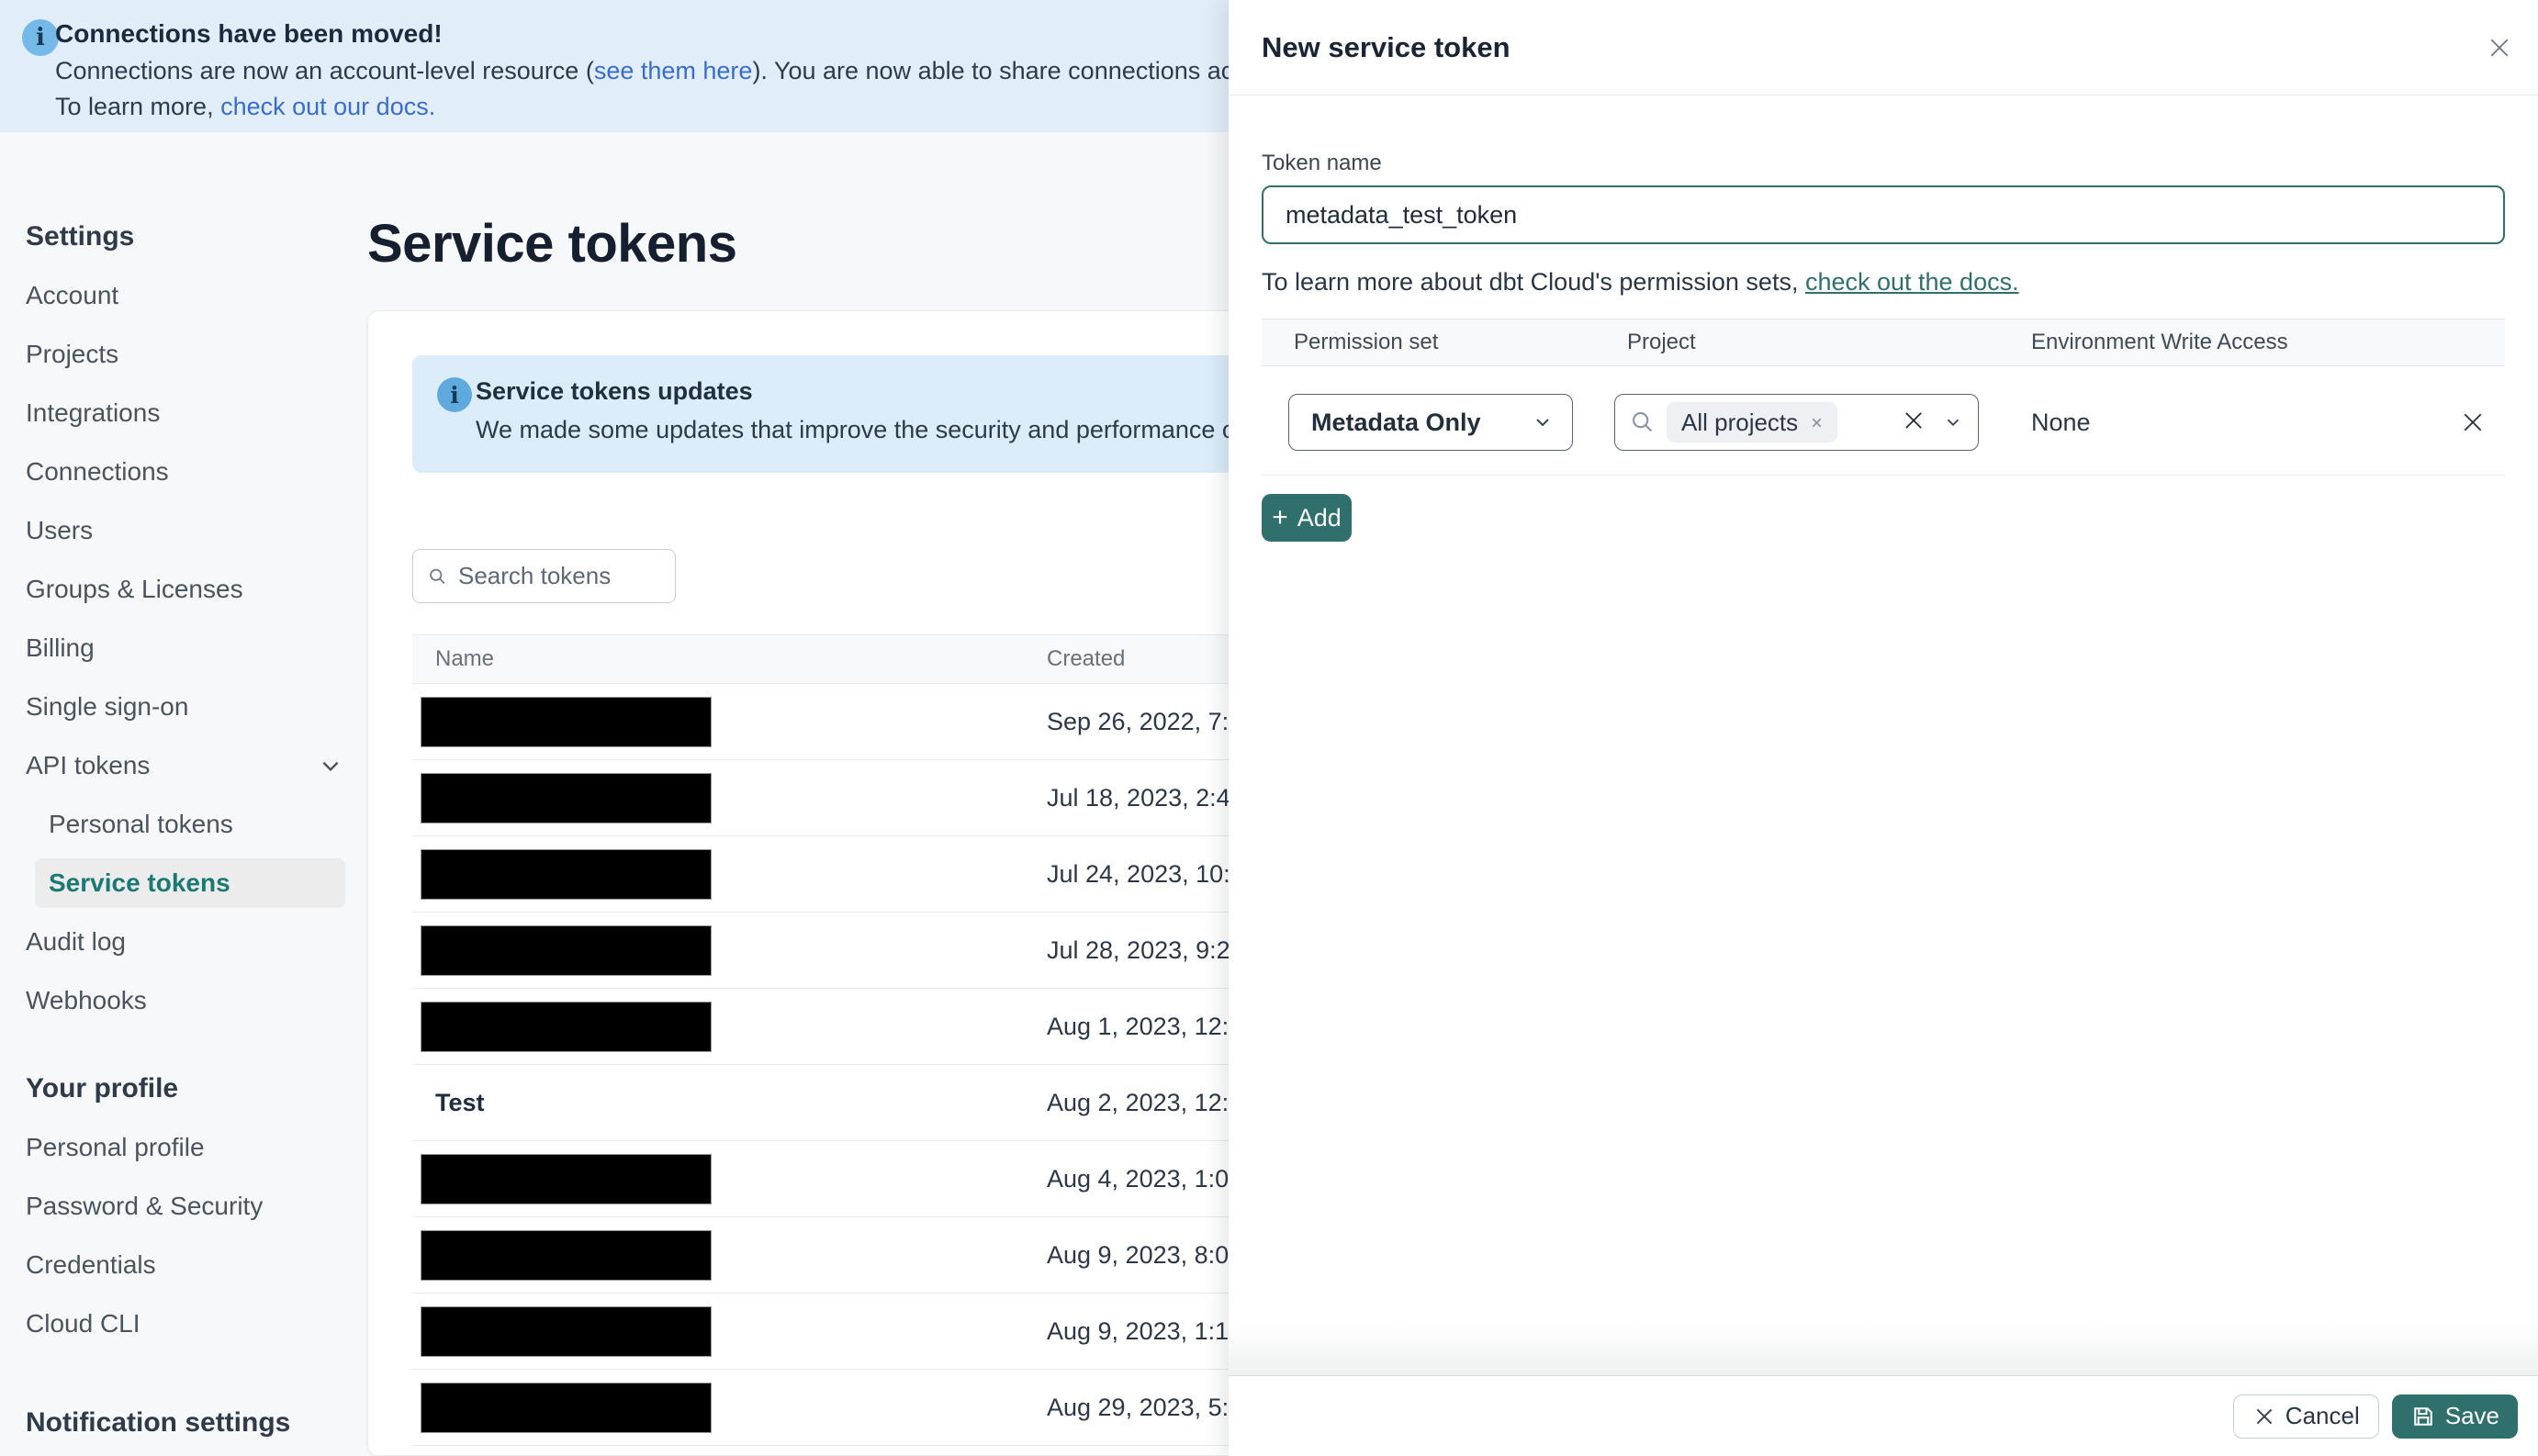  What do you see at coordinates (1740, 422) in the screenshot?
I see `project-tag-label: All projects` at bounding box center [1740, 422].